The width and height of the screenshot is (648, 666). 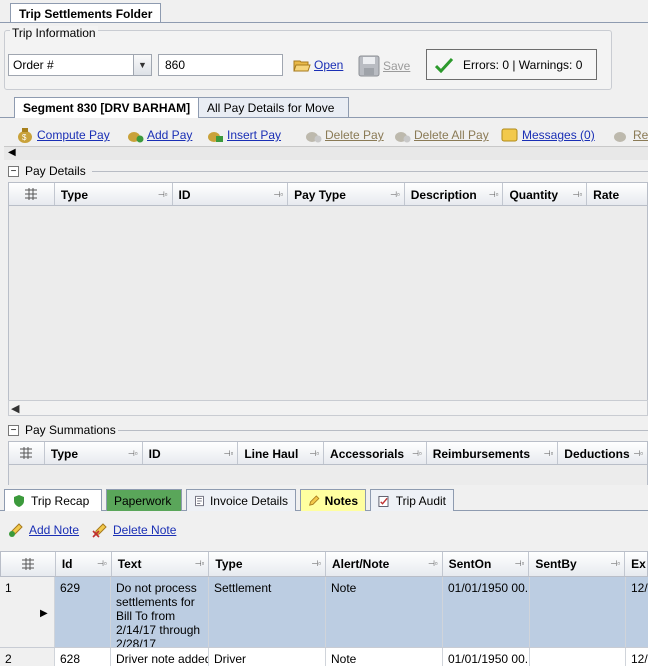 What do you see at coordinates (326, 153) in the screenshot?
I see `toolbar-scrollbar: ◀` at bounding box center [326, 153].